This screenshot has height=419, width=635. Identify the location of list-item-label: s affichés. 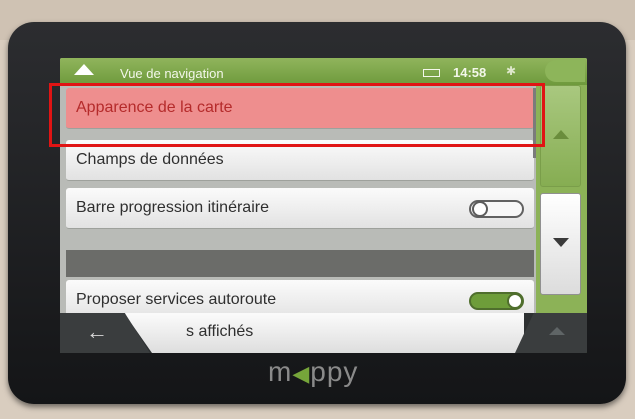
(220, 331).